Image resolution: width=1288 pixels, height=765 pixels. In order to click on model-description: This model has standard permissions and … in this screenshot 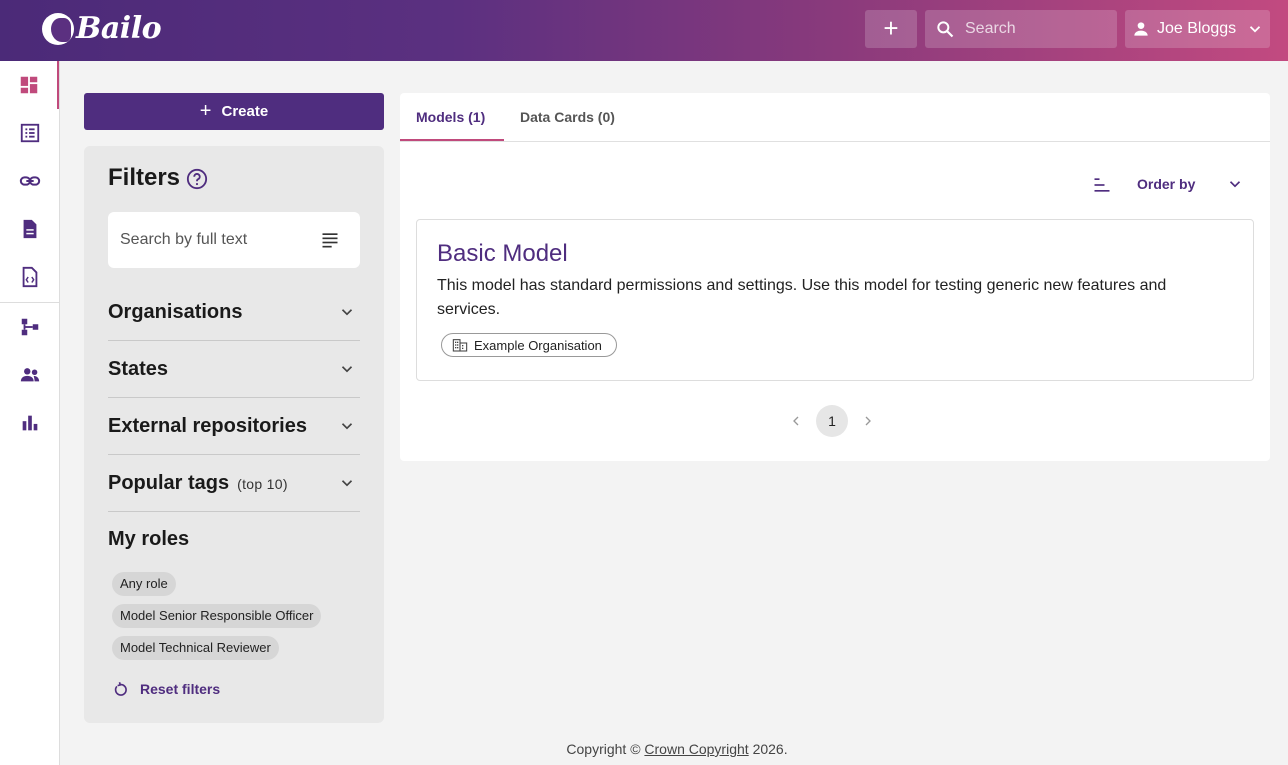, I will do `click(802, 297)`.